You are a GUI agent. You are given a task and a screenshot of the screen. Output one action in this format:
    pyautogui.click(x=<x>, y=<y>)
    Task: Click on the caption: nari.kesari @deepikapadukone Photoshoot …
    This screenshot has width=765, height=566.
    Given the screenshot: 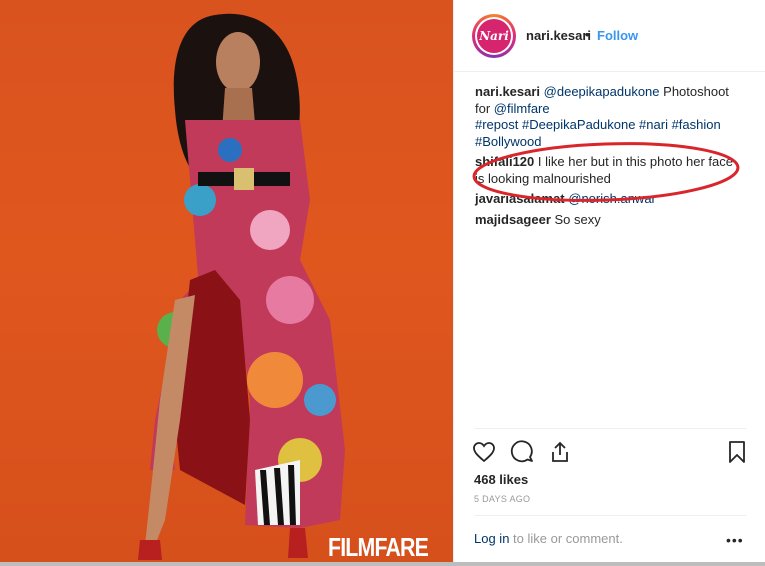 What is the action you would take?
    pyautogui.click(x=610, y=117)
    